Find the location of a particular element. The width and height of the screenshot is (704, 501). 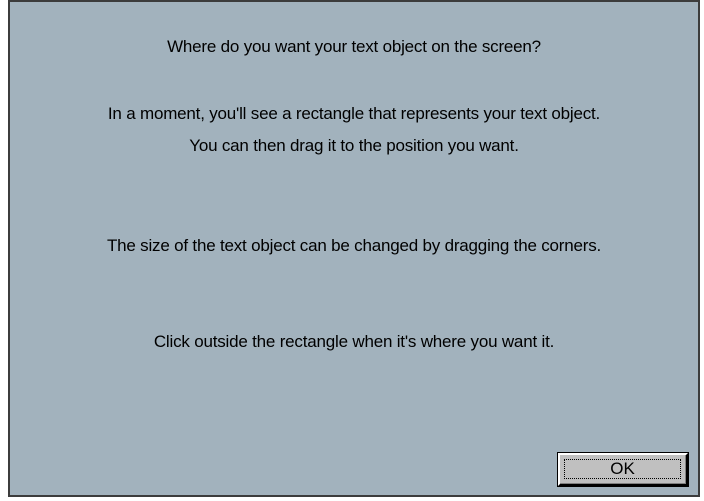

ok-button: OK is located at coordinates (623, 469).